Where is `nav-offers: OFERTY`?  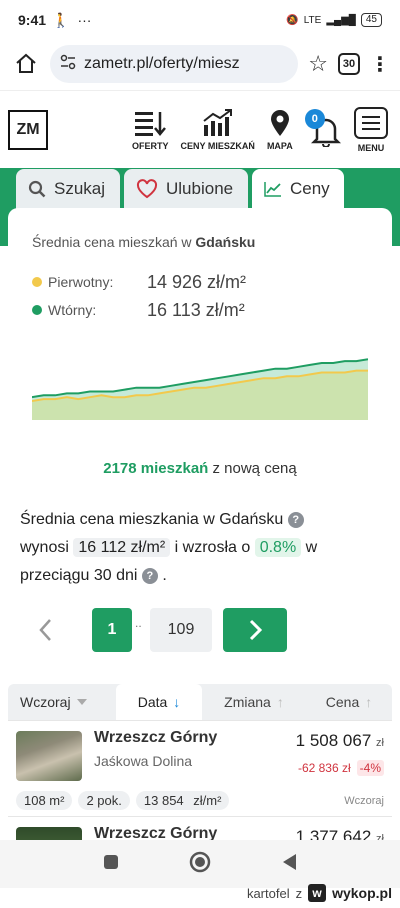
nav-offers: OFERTY is located at coordinates (150, 130).